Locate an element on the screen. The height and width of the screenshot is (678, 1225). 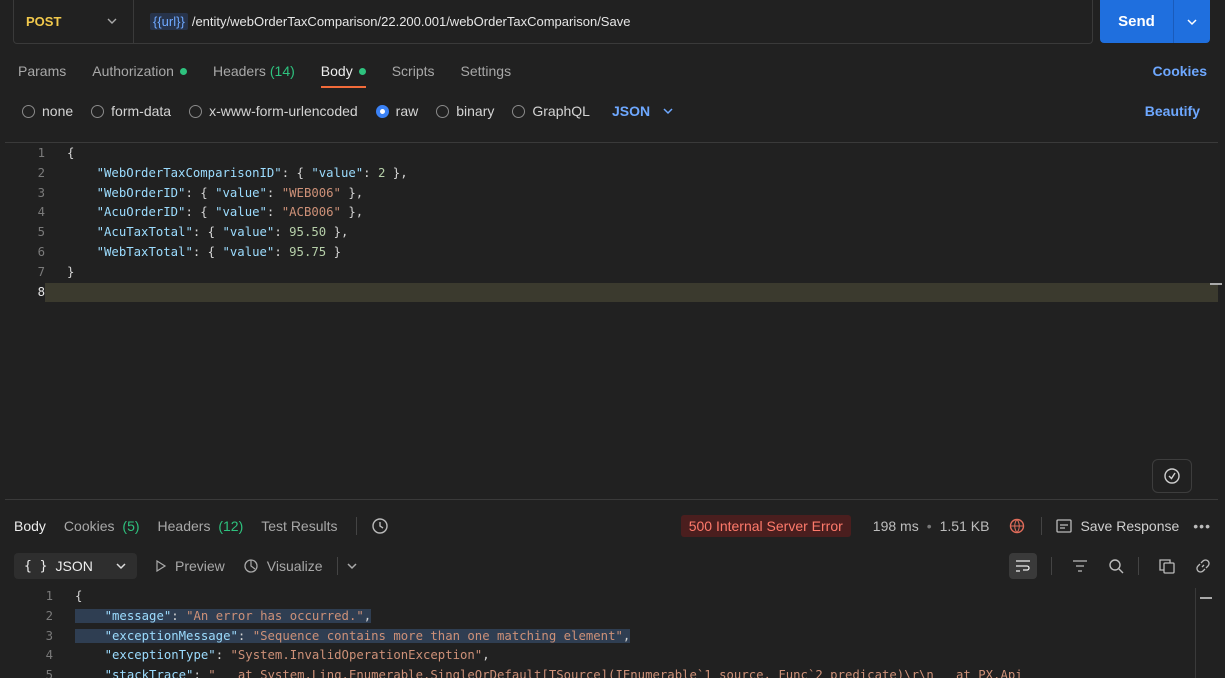
assistant-button is located at coordinates (1172, 476).